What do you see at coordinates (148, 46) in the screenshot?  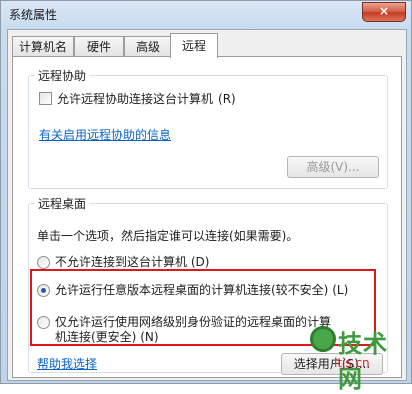 I see `tab-advanced: 高级` at bounding box center [148, 46].